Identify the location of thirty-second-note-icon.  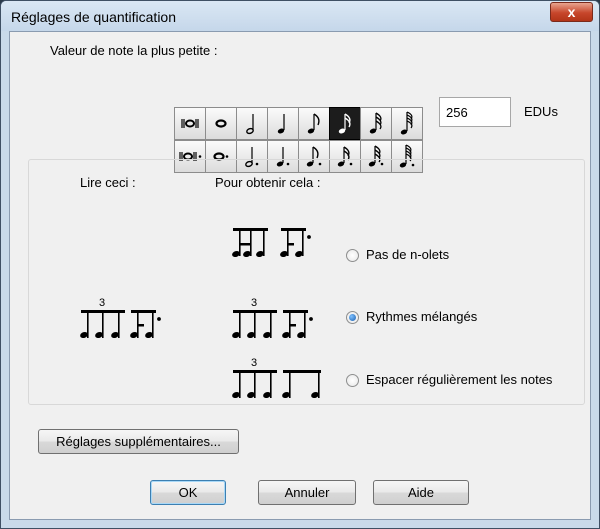
(375, 123).